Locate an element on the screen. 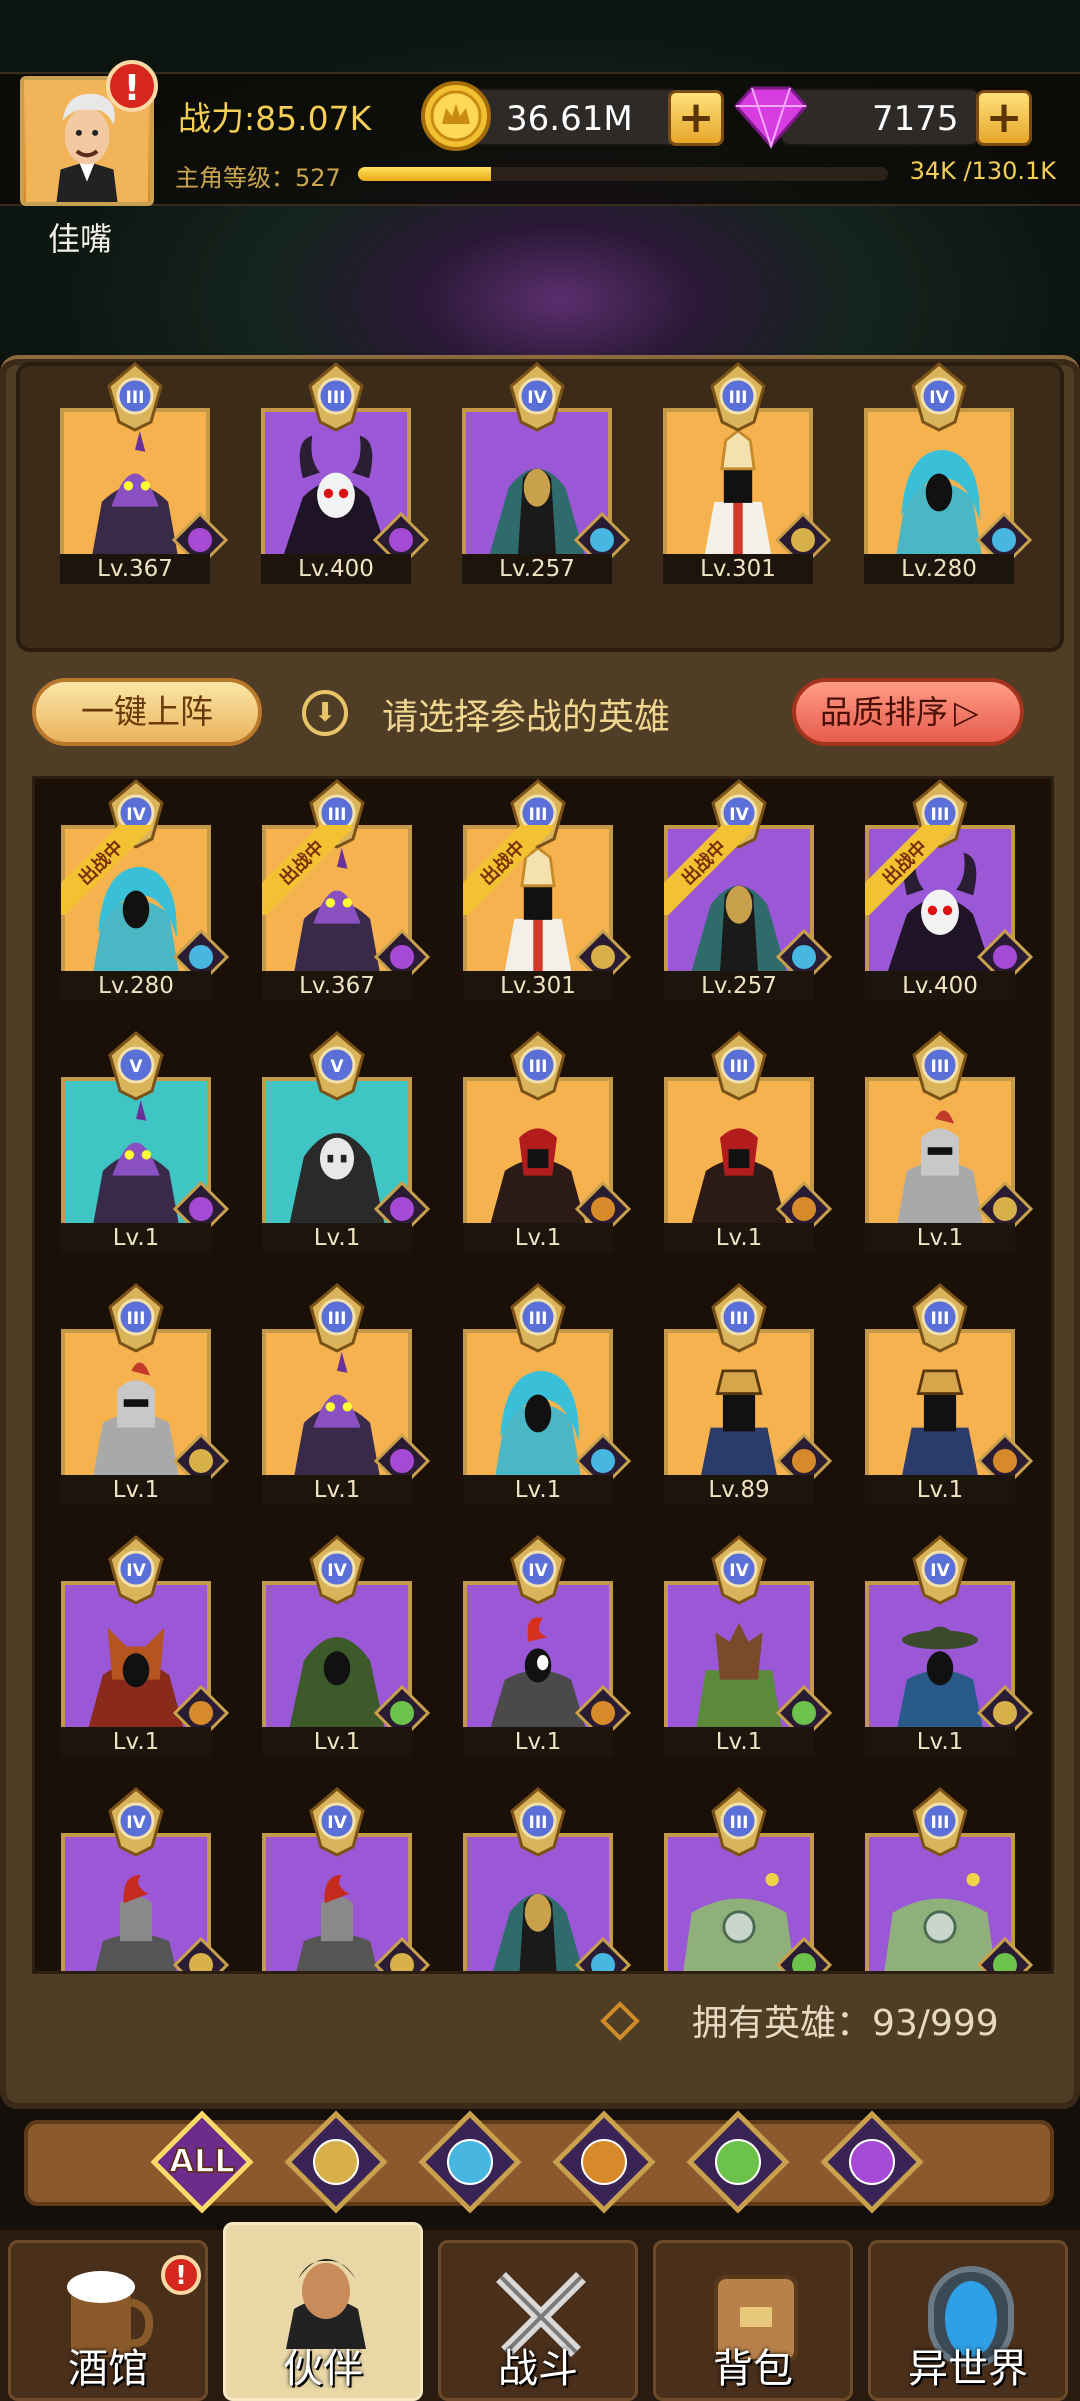 This screenshot has height=2401, width=1080. gold-coin-icon is located at coordinates (456, 116).